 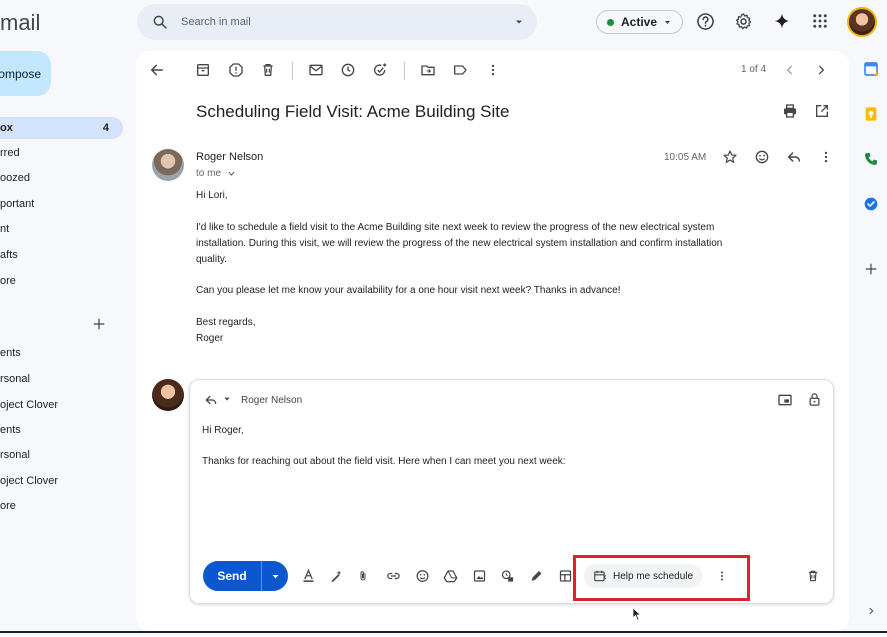 I want to click on search-bar, so click(x=337, y=22).